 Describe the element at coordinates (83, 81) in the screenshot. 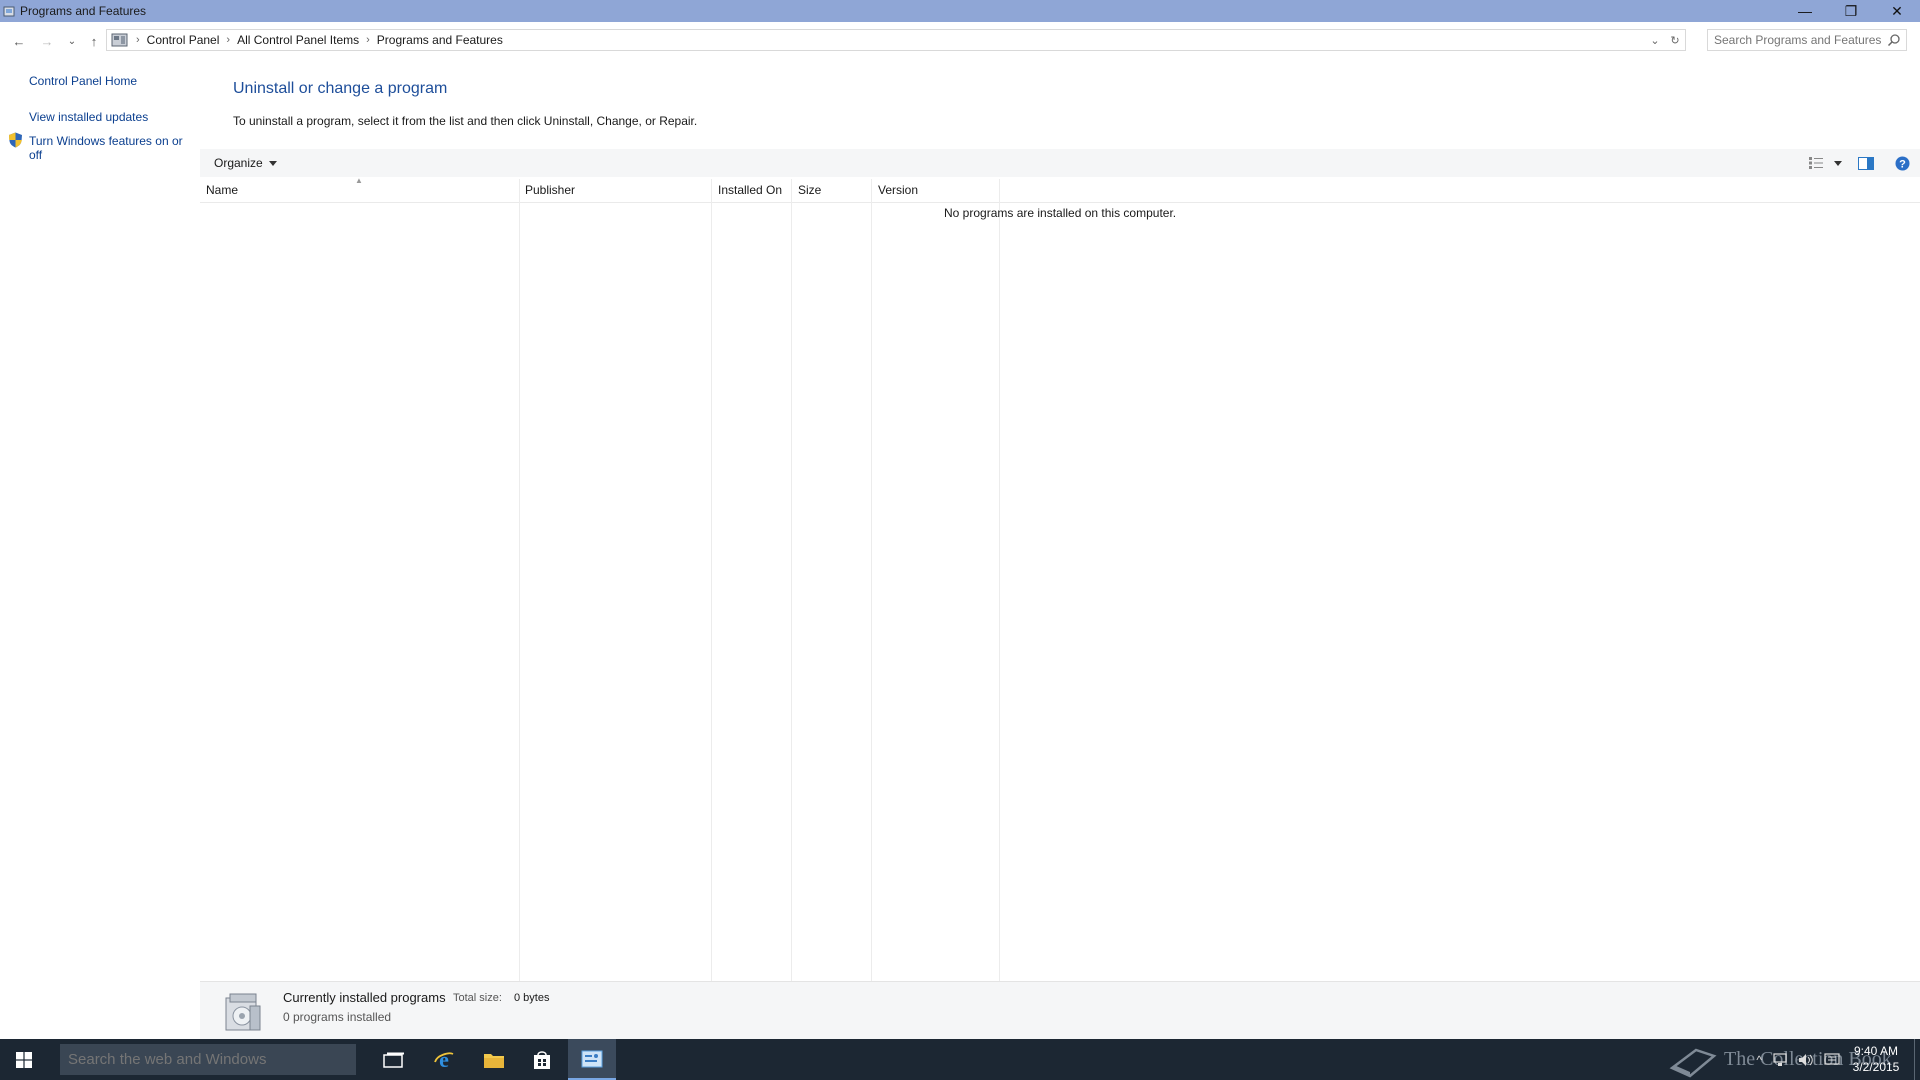

I see `control-panel-home-link: Control Panel Home` at that location.